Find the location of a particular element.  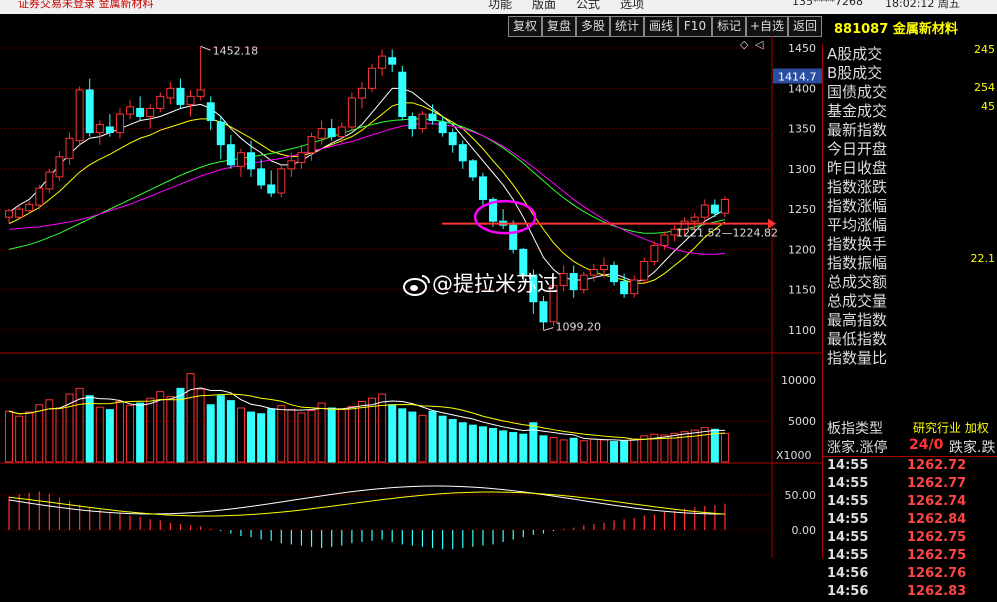

tick-row: 14:55 1262.77 is located at coordinates (912, 485).